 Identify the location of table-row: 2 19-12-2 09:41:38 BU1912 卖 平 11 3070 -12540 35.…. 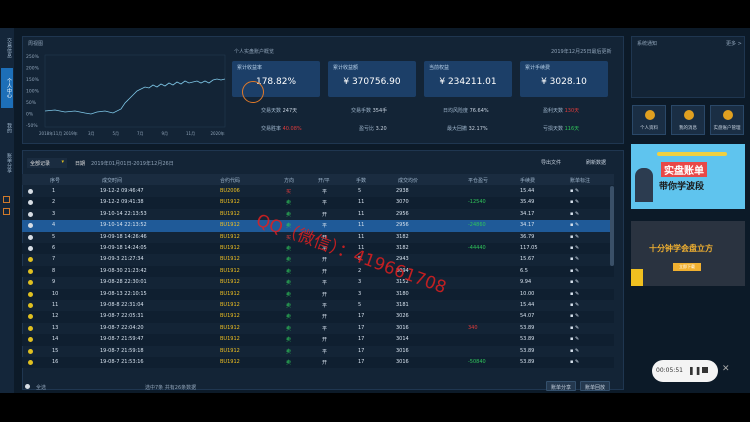
(318, 203).